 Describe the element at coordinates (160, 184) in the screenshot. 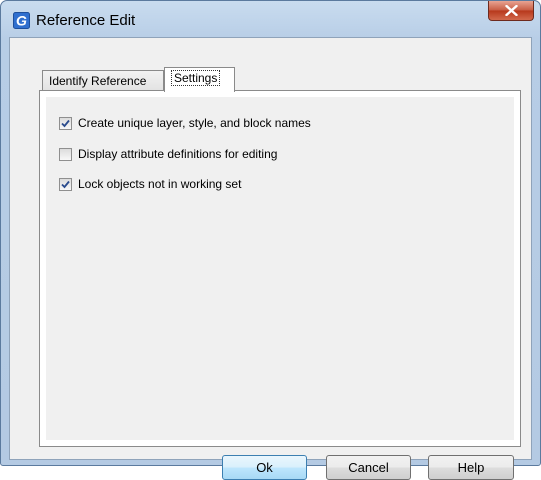

I see `option-label: Lock objects not in working set` at that location.